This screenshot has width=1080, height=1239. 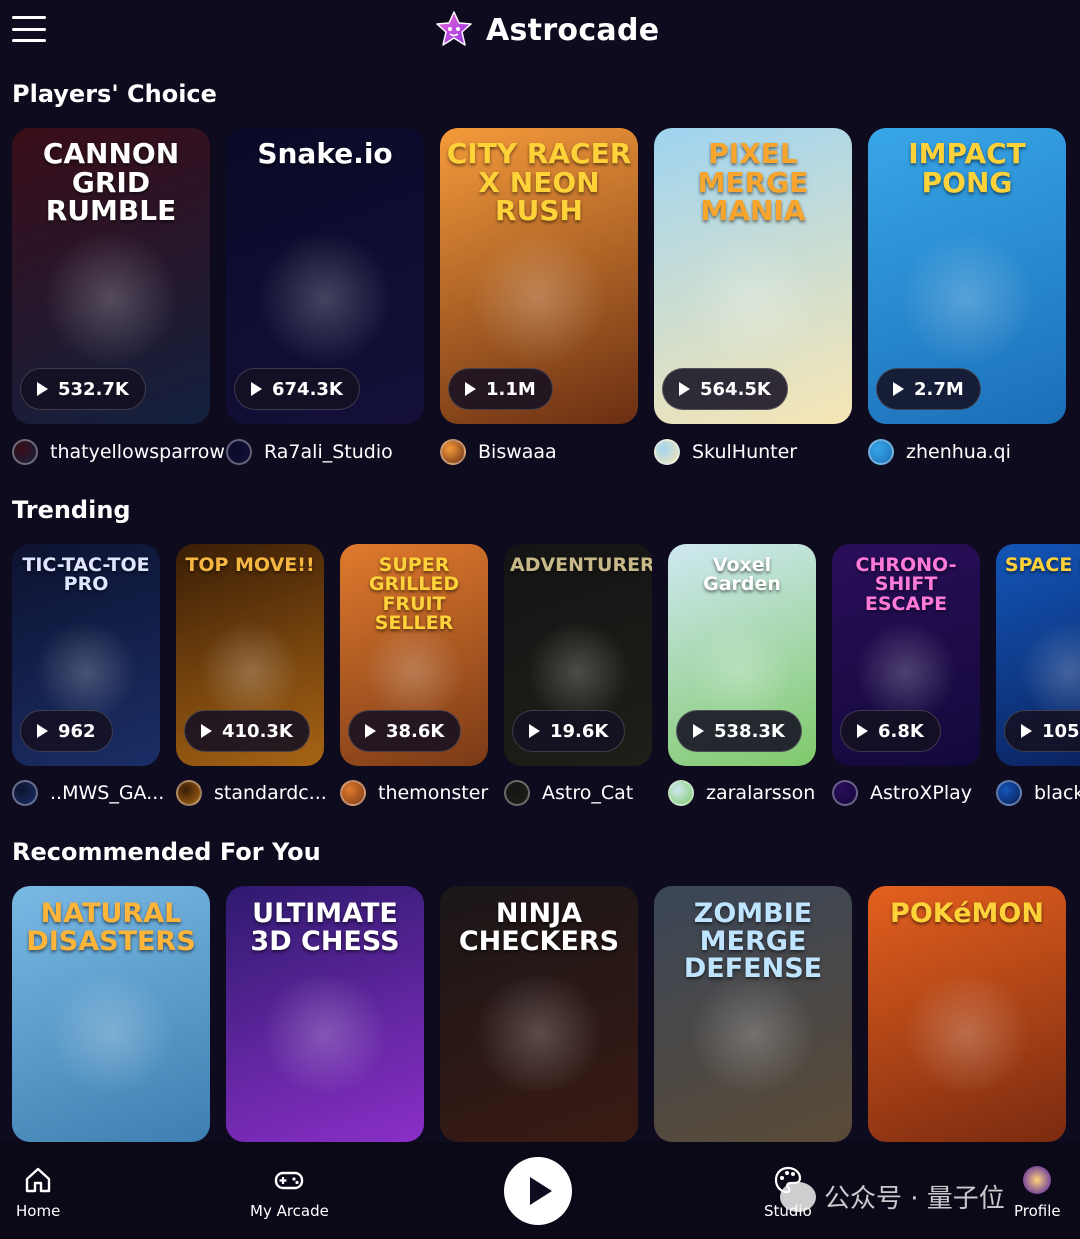 What do you see at coordinates (250, 565) in the screenshot?
I see `game-title: TOP MOVE!!` at bounding box center [250, 565].